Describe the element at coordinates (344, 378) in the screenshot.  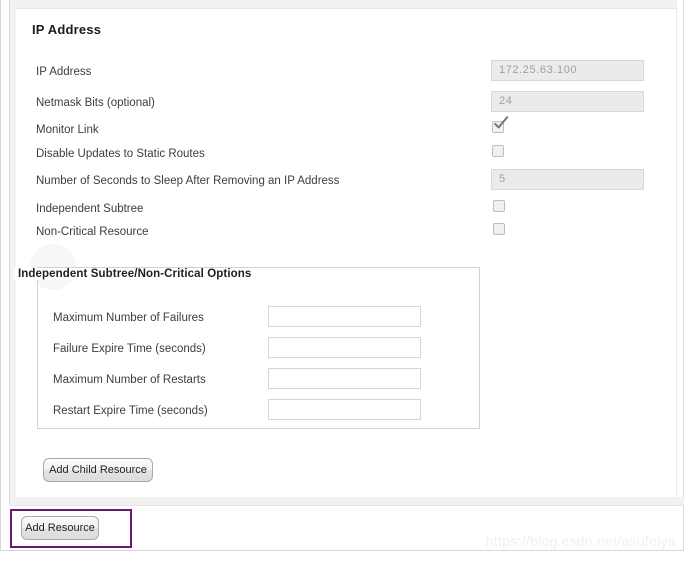
I see `input-max-restarts` at that location.